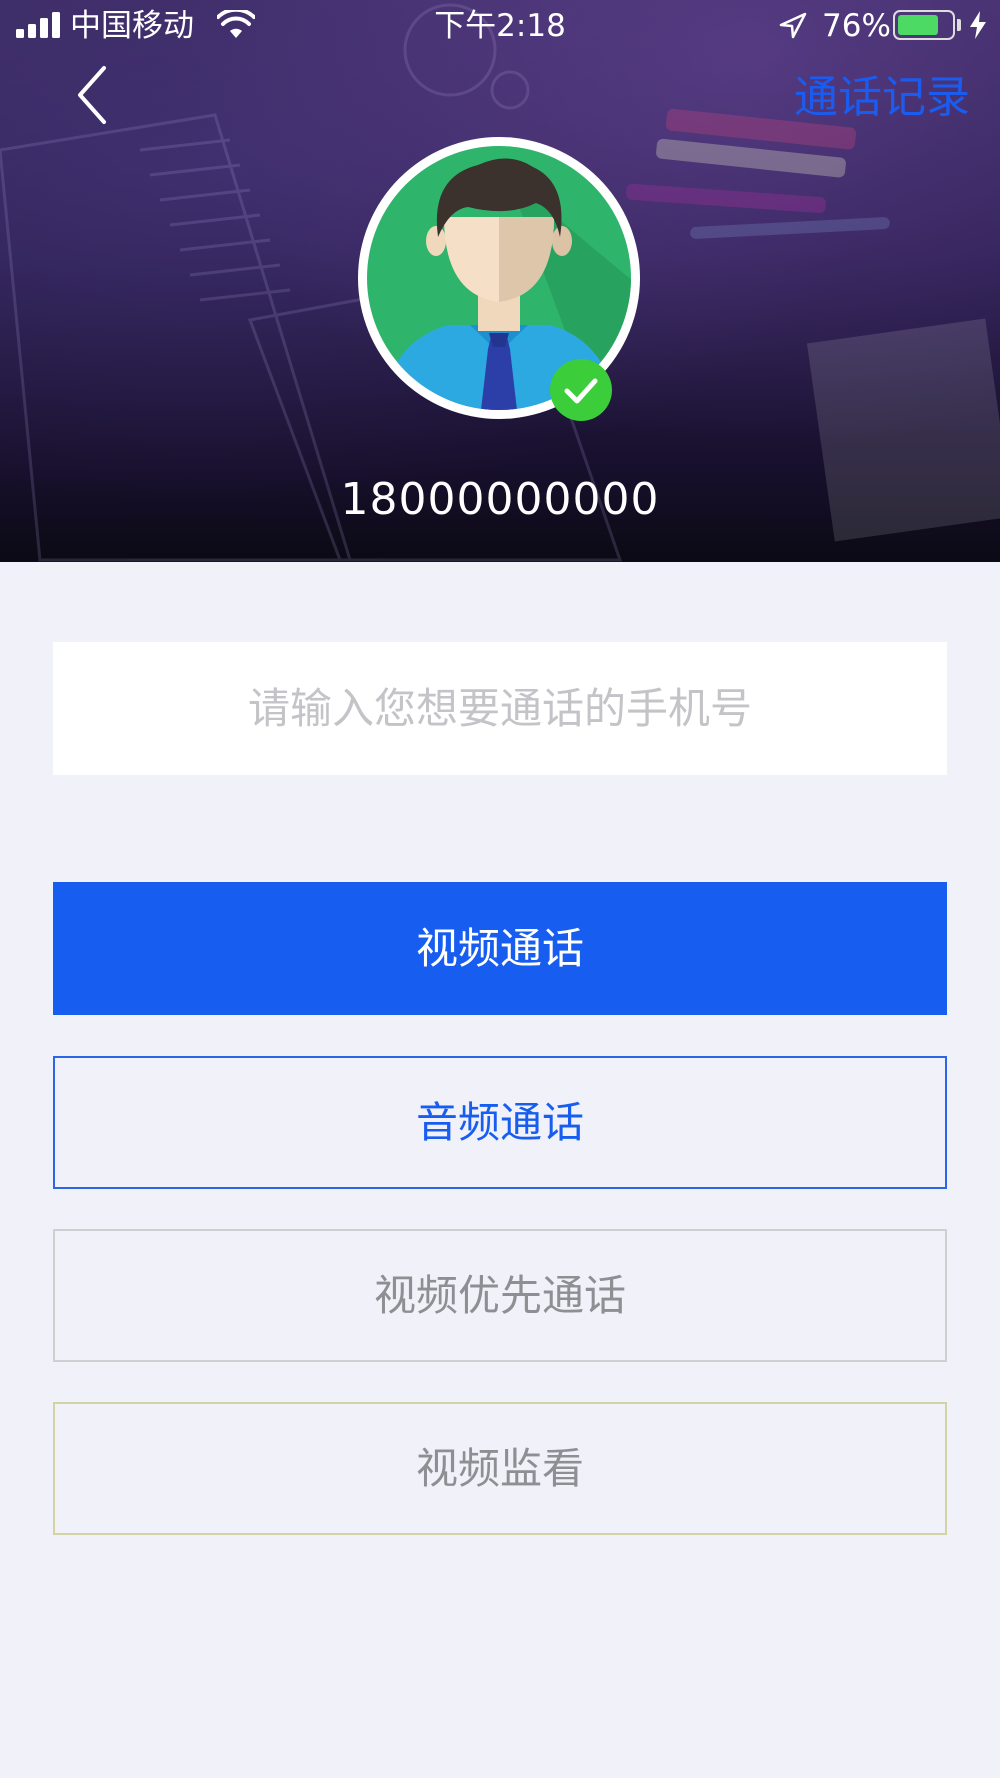 This screenshot has height=1778, width=1000. Describe the element at coordinates (959, 25) in the screenshot. I see `battery-cap` at that location.